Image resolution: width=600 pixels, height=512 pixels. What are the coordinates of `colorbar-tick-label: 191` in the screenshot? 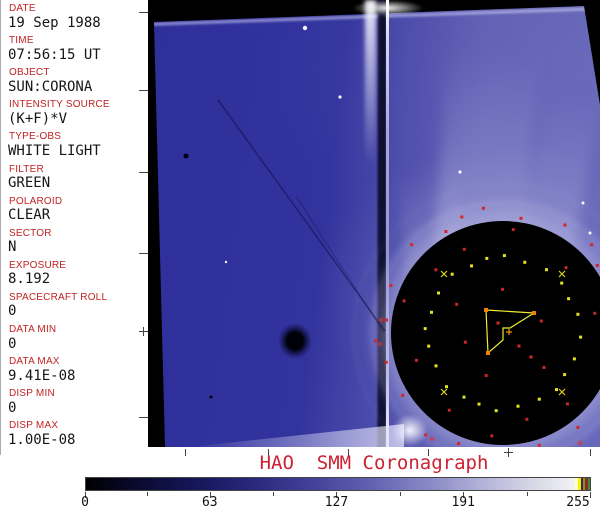 It's located at (463, 502).